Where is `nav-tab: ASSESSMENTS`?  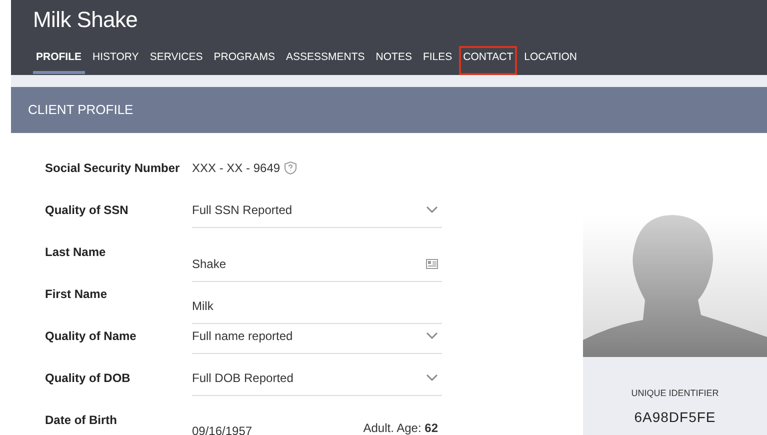
nav-tab: ASSESSMENTS is located at coordinates (325, 60).